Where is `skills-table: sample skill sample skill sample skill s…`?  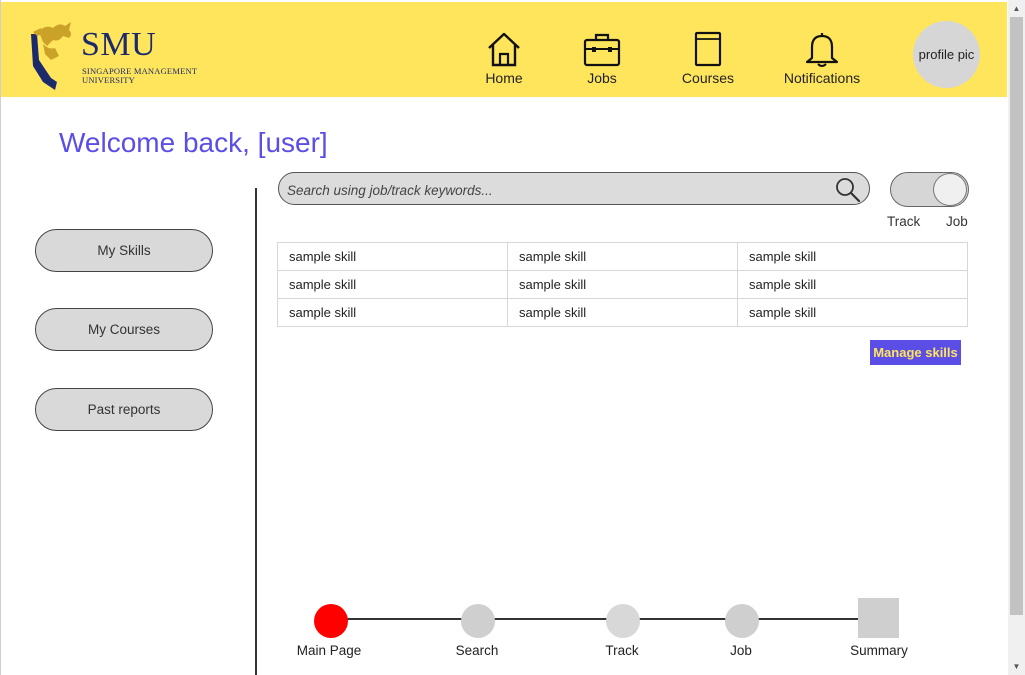
skills-table: sample skill sample skill sample skill s… is located at coordinates (622, 284).